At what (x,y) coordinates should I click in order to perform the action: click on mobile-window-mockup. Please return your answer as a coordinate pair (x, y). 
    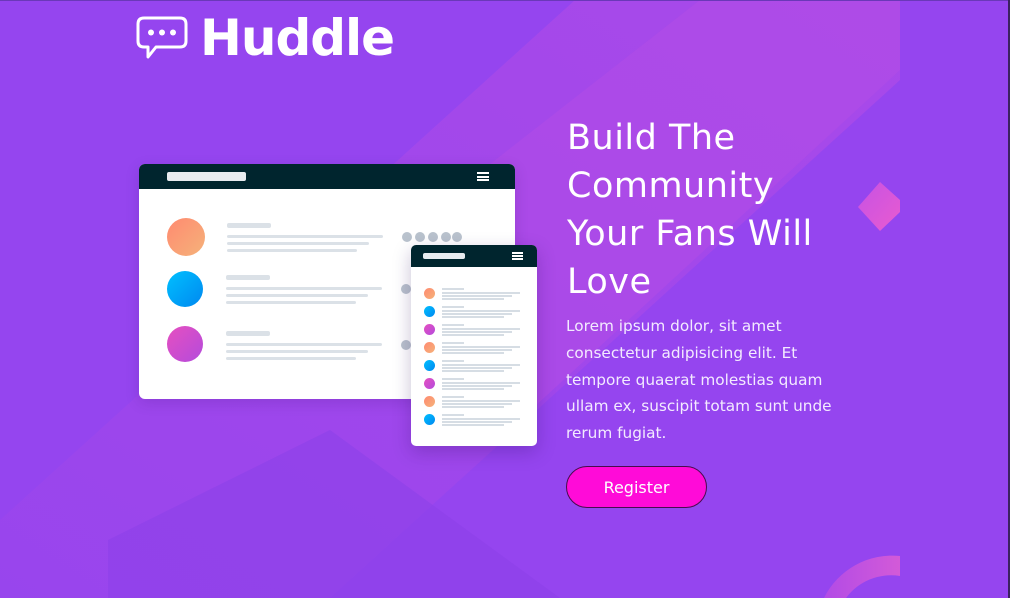
    Looking at the image, I should click on (474, 345).